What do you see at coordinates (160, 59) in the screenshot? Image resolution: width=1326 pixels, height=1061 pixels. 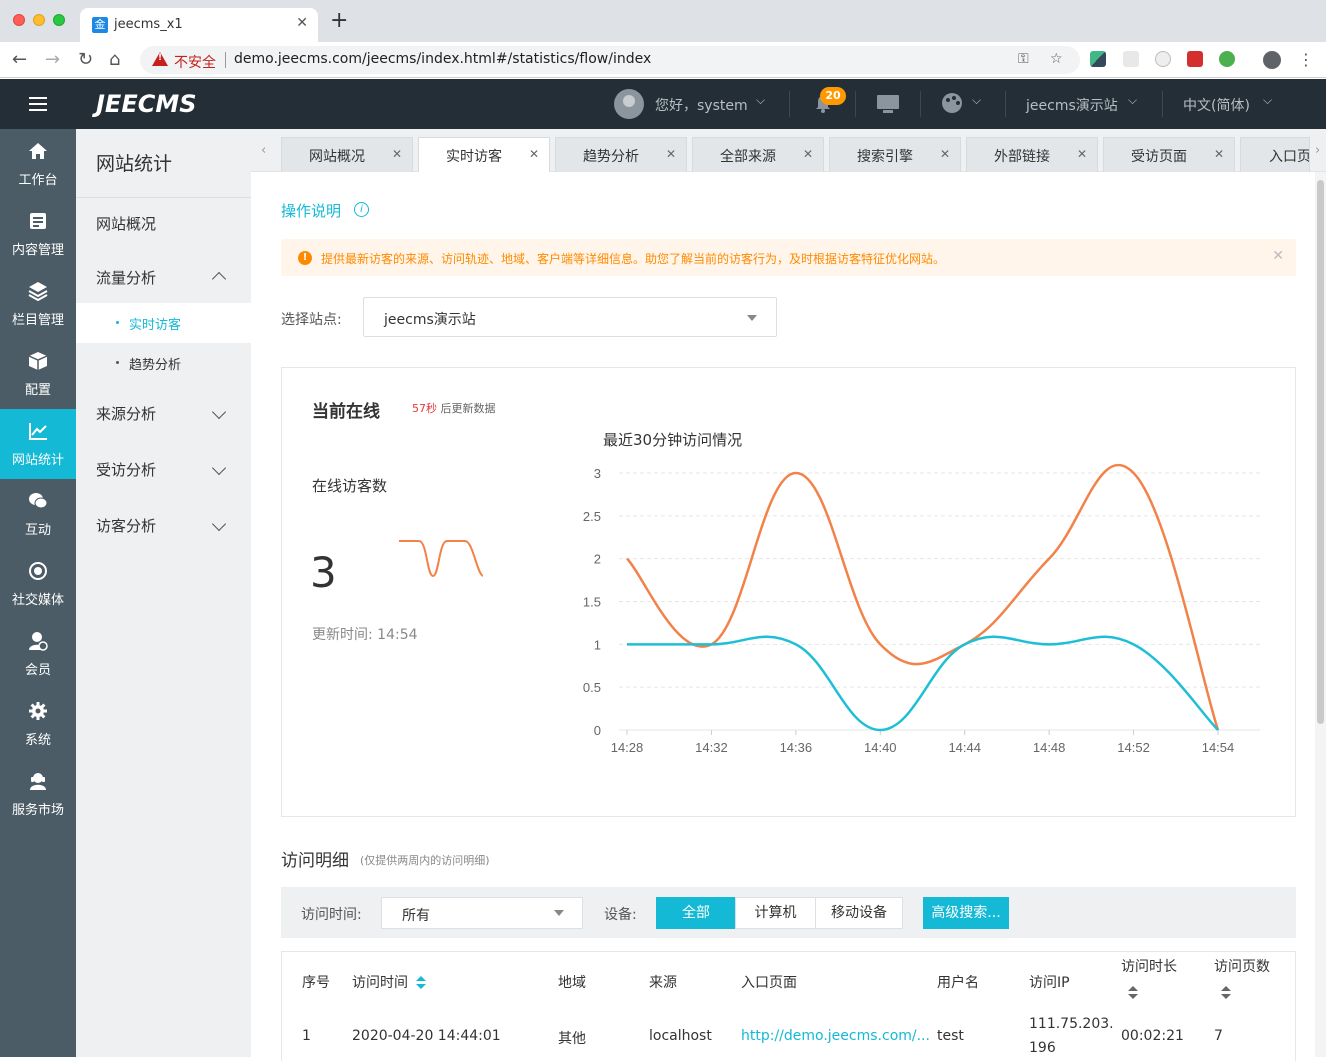 I see `warning-icon` at bounding box center [160, 59].